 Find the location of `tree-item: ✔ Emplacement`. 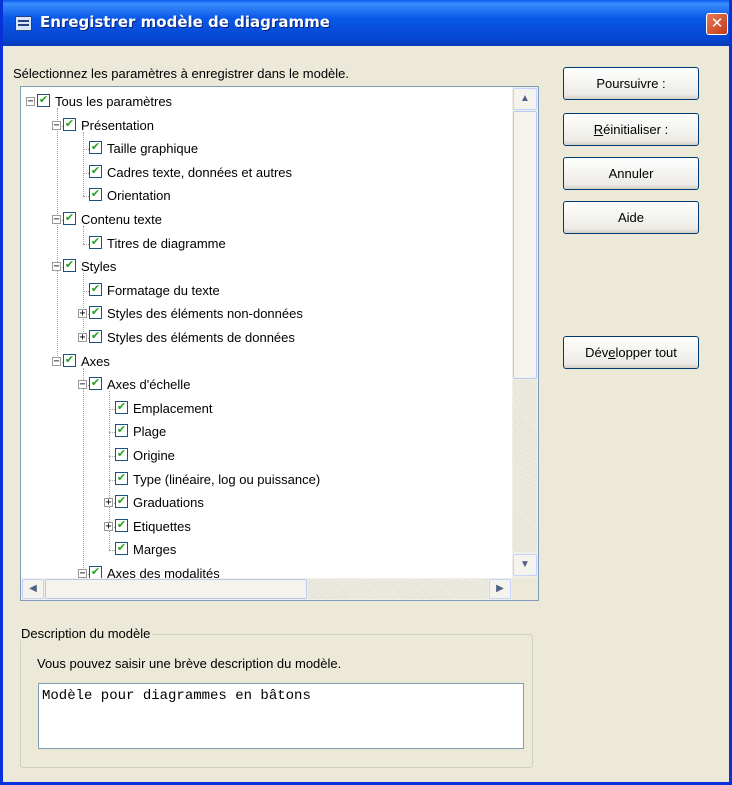

tree-item: ✔ Emplacement is located at coordinates (266, 409).